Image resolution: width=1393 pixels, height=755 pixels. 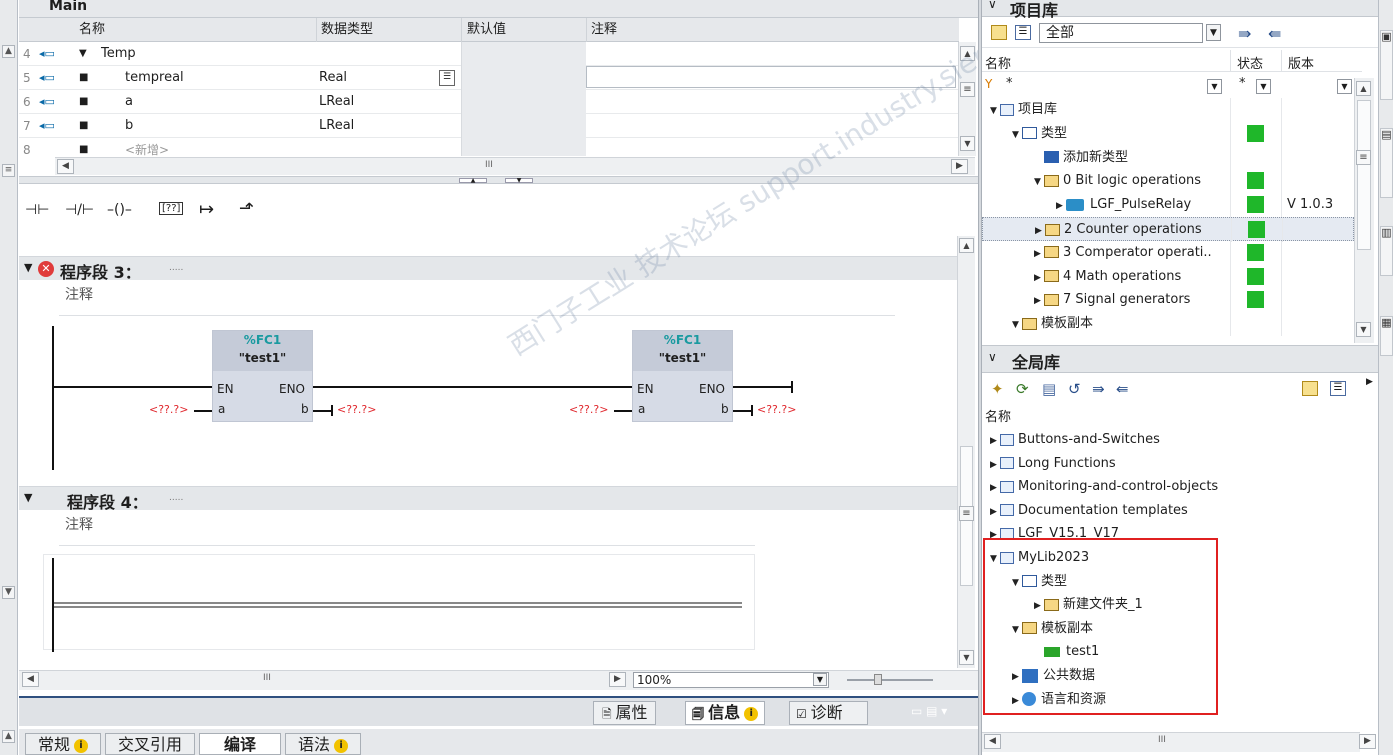 I want to click on var-name: tempreal, so click(x=154, y=78).